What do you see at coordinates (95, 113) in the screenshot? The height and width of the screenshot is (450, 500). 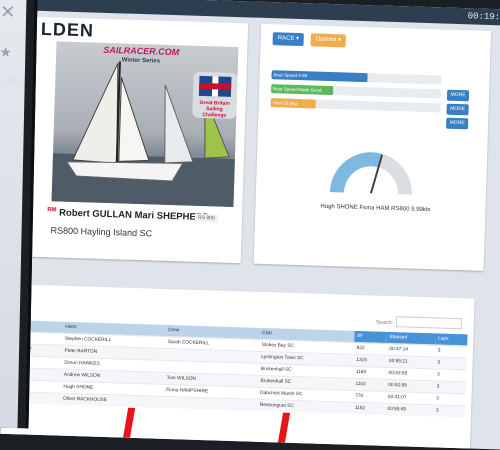 I see `mainsail` at bounding box center [95, 113].